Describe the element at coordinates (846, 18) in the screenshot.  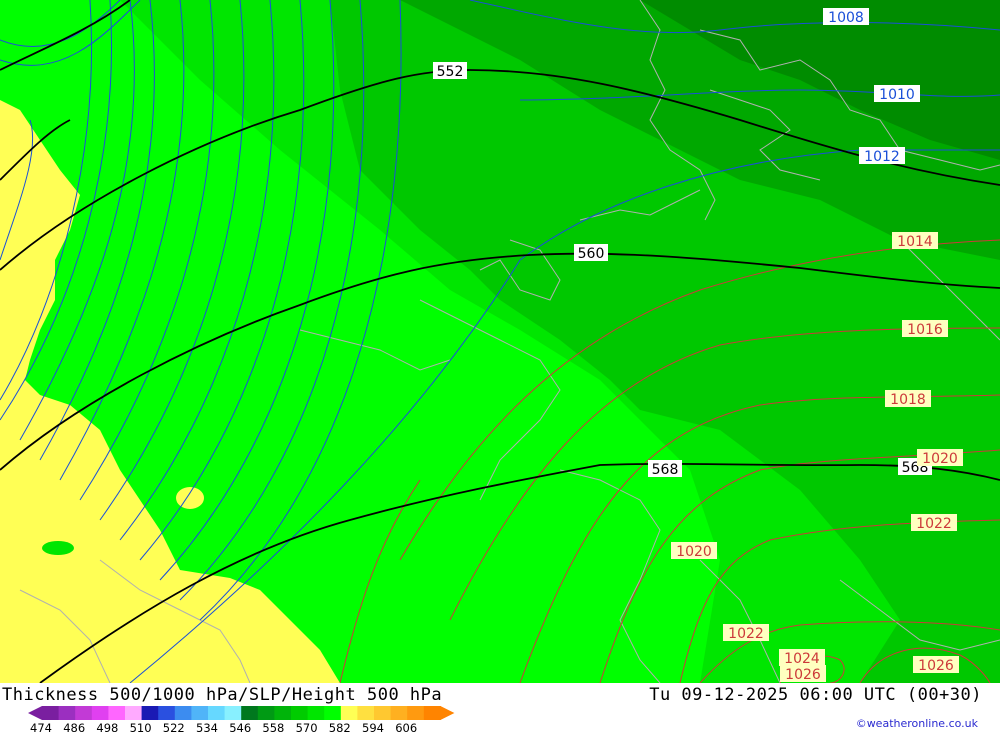
I see `isobar-label: 1008` at that location.